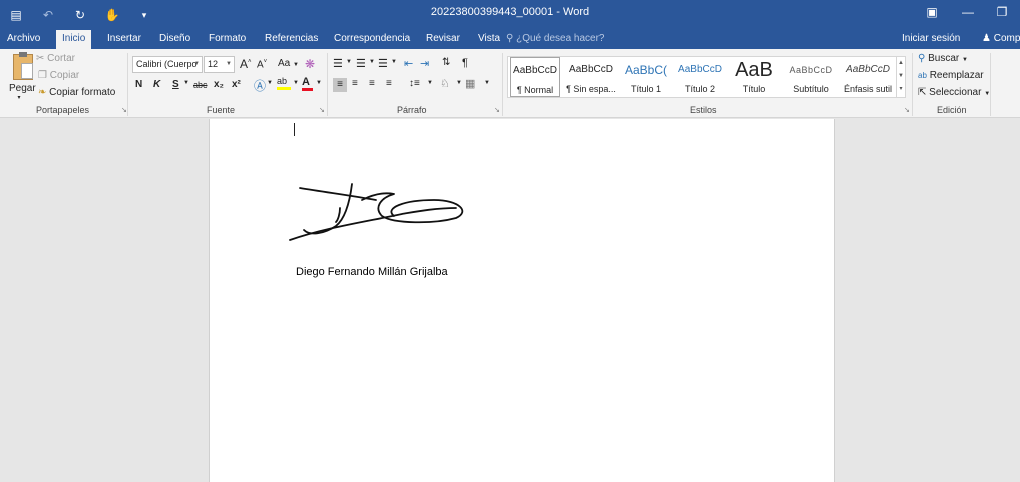  I want to click on share-button: ♟ Comp, so click(1001, 39).